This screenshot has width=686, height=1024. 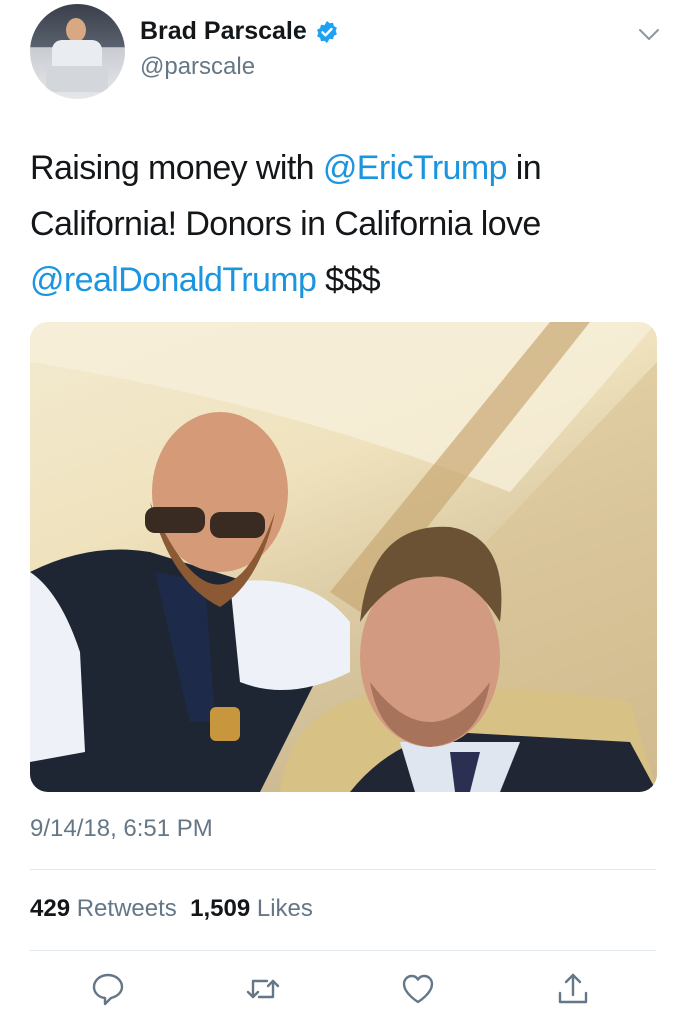 I want to click on tweet-timestamp: 9/14/18, 6:51 PM, so click(x=121, y=829).